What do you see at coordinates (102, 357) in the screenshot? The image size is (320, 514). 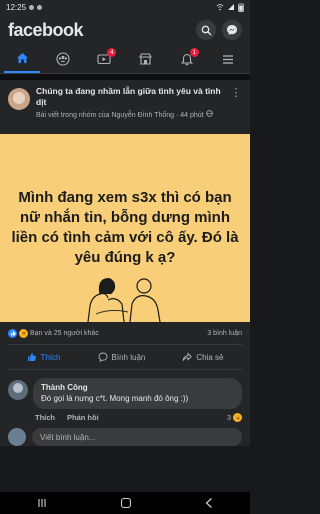 I see `comment-icon` at bounding box center [102, 357].